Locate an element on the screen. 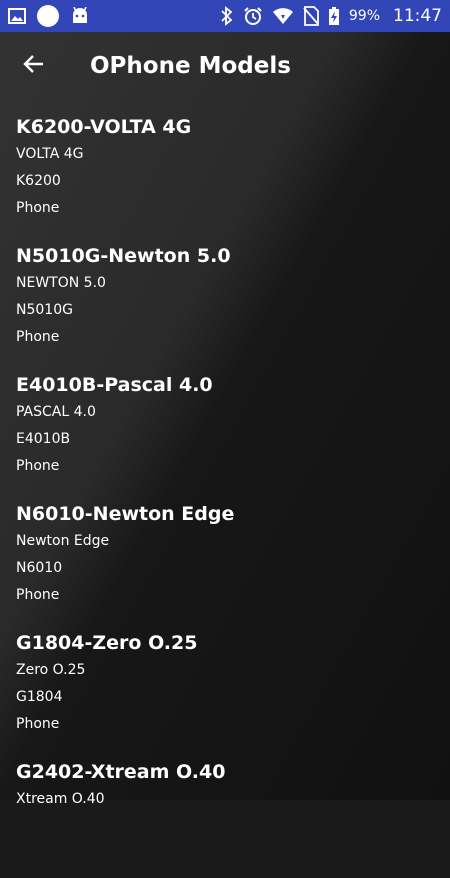 This screenshot has height=878, width=450. model-name: Xtream O.40 is located at coordinates (60, 799).